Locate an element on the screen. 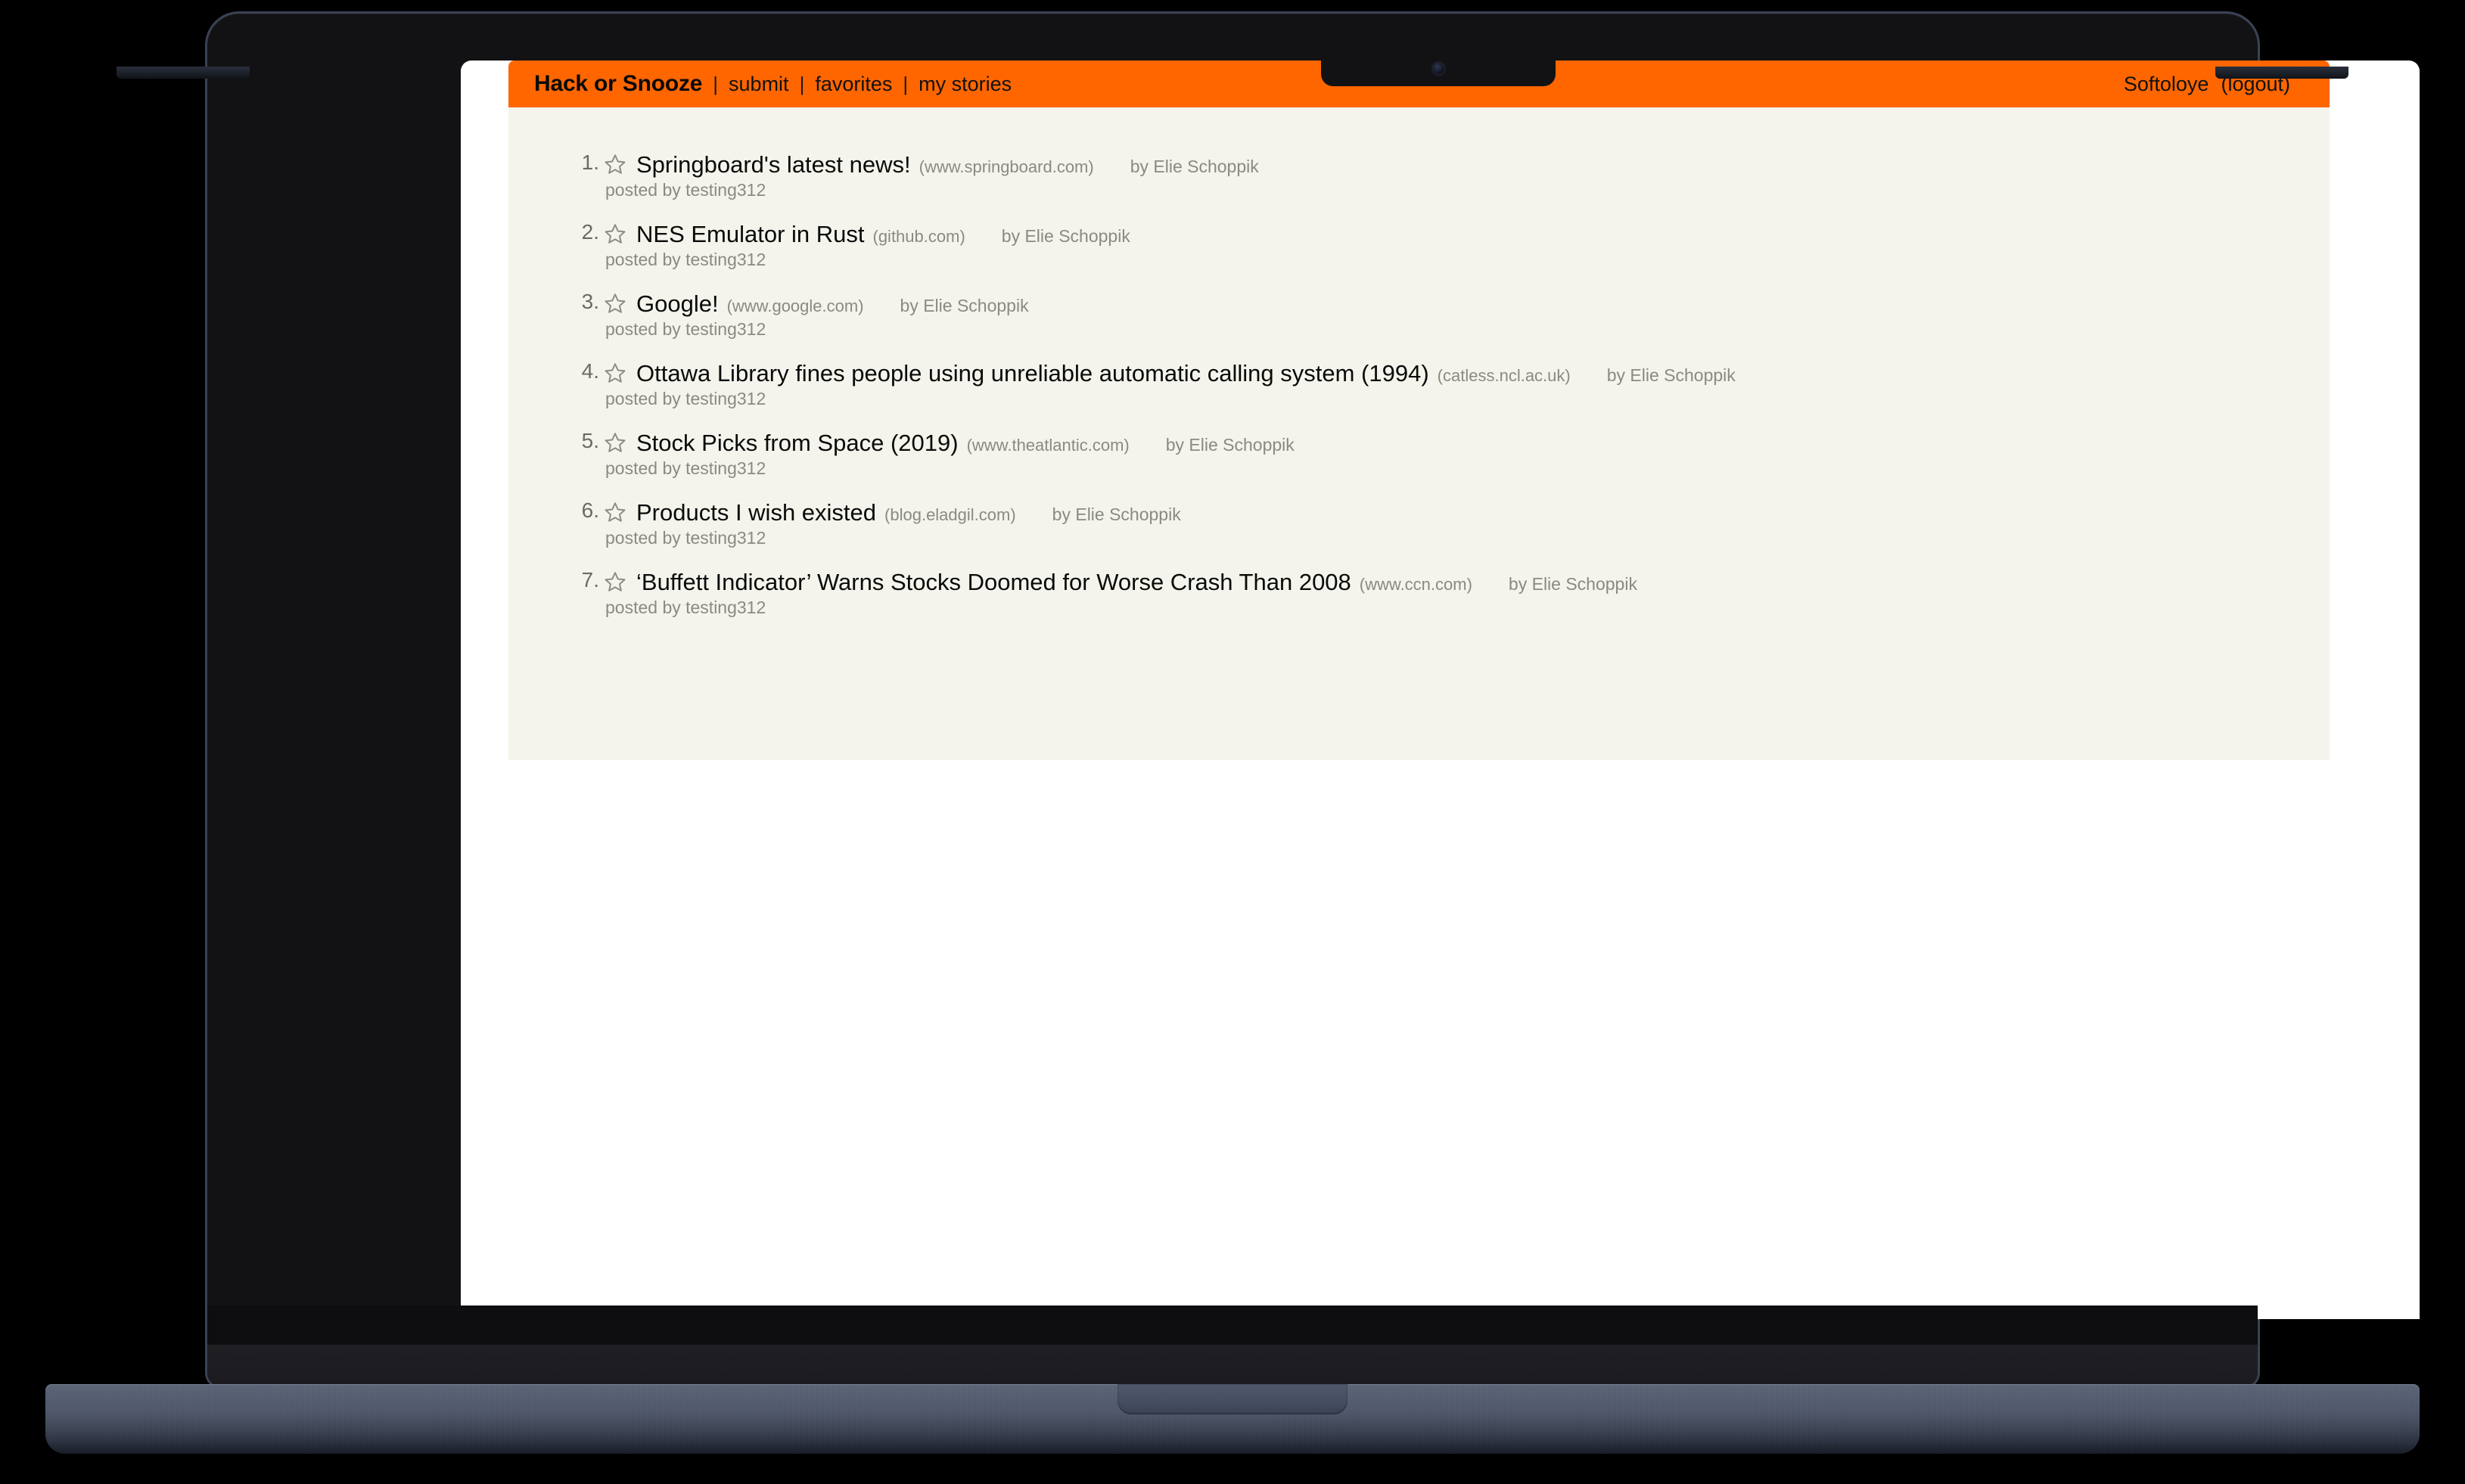  story-index: 6. is located at coordinates (590, 511).